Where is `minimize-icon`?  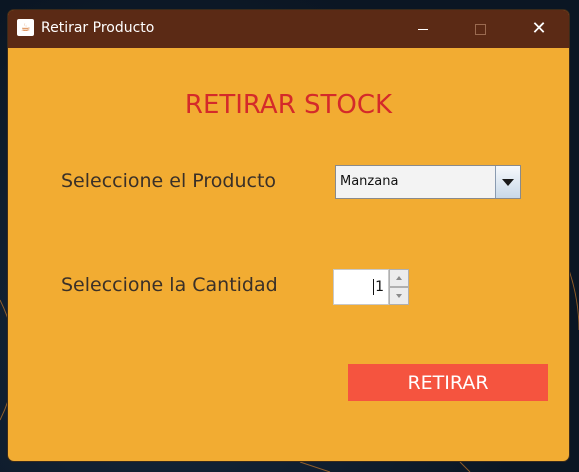
minimize-icon is located at coordinates (423, 29).